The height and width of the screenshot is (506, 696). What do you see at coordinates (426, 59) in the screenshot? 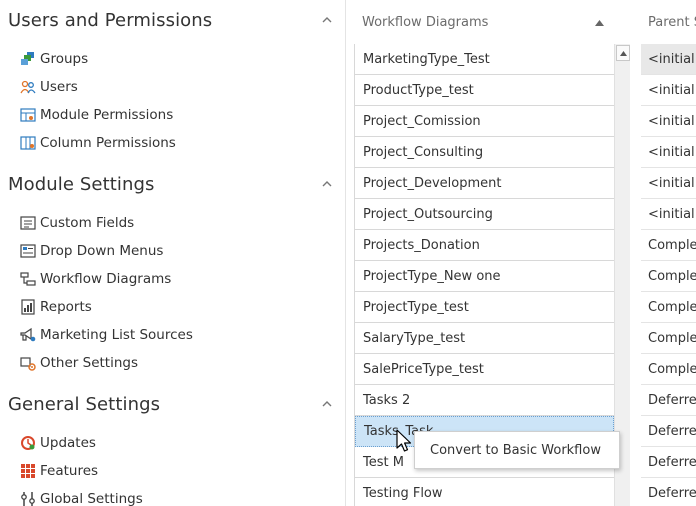
I see `workflow-name-cell: MarketingType_Test` at bounding box center [426, 59].